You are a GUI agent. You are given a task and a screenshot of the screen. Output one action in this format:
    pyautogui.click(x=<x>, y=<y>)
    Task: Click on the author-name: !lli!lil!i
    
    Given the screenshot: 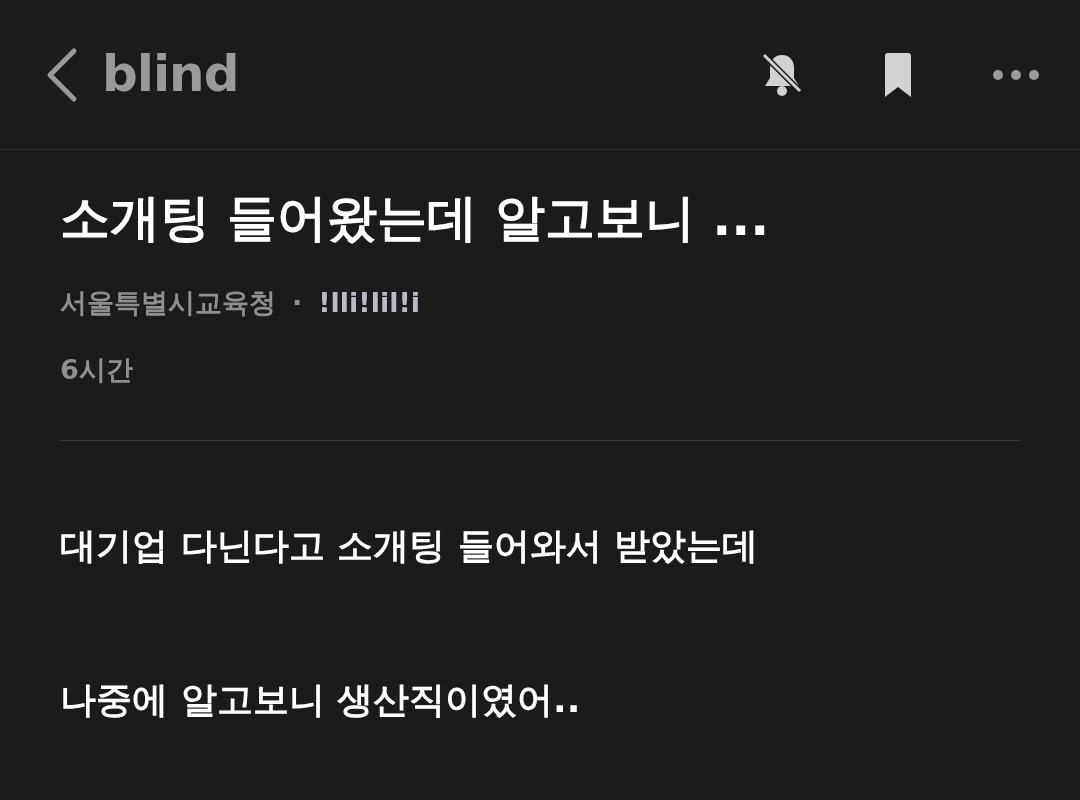 What is the action you would take?
    pyautogui.click(x=369, y=303)
    